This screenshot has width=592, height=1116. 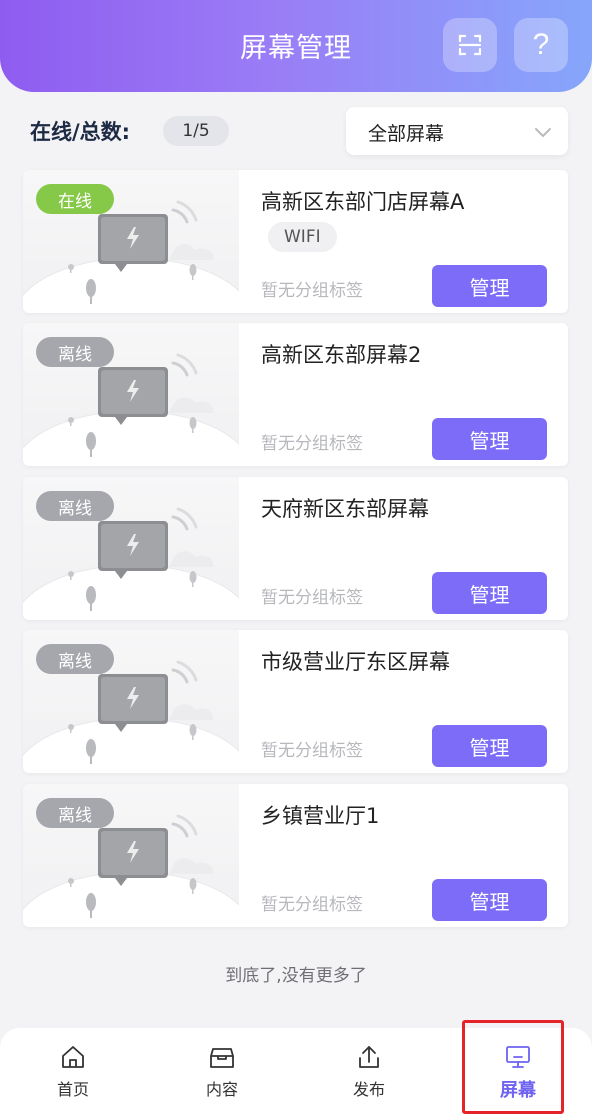 What do you see at coordinates (295, 394) in the screenshot?
I see `screen-card: 离线 高新区东部屏幕2 暂无分组标签 管理` at bounding box center [295, 394].